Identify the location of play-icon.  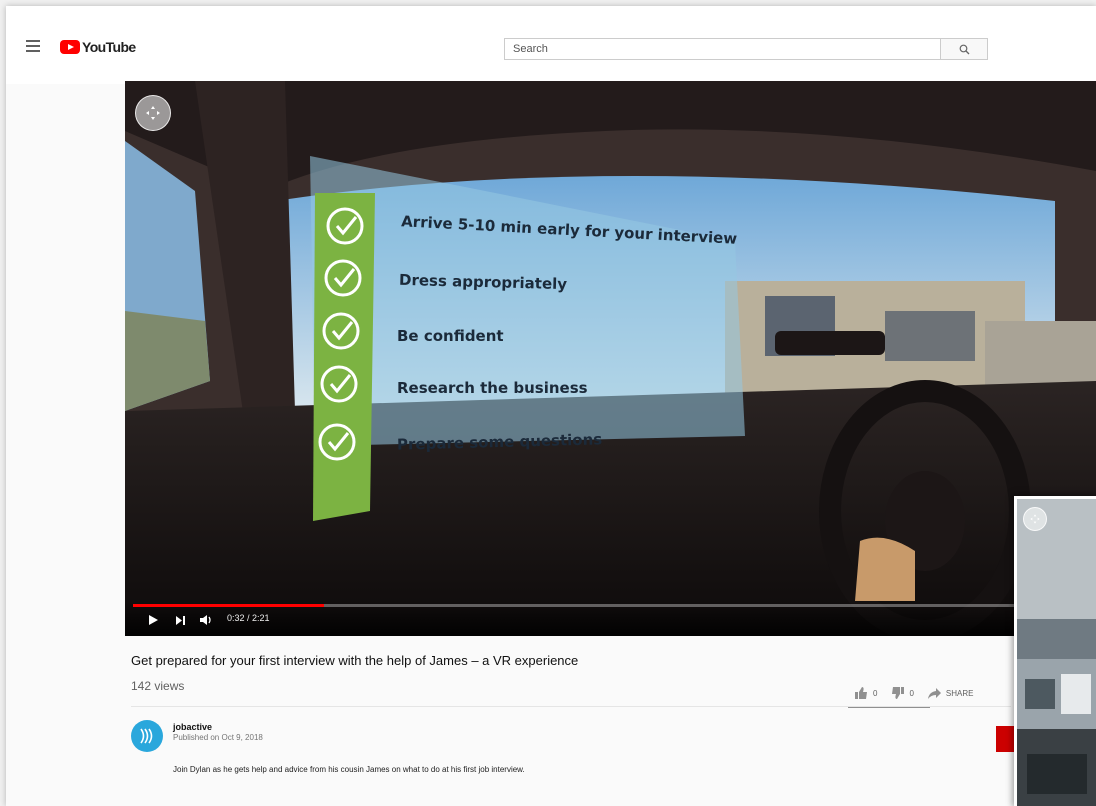
(153, 620).